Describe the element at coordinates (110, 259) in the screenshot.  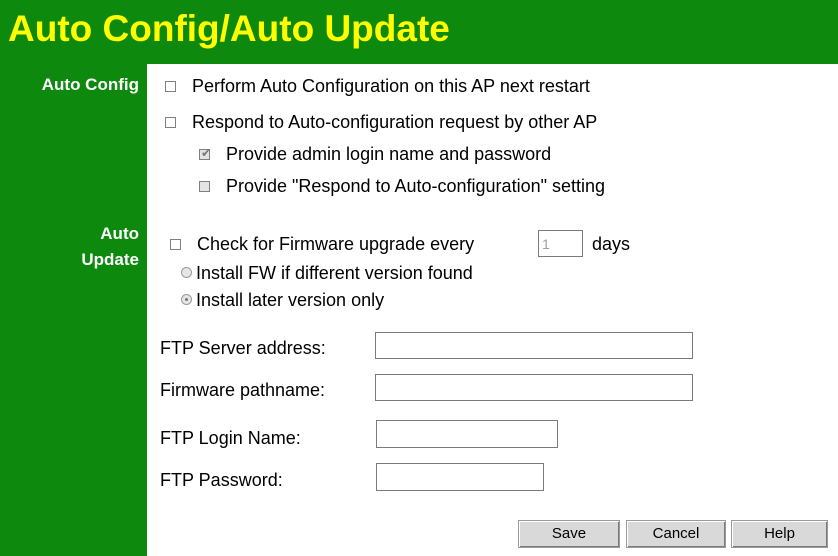
I see `auto-update-section-label-line2: Update` at that location.